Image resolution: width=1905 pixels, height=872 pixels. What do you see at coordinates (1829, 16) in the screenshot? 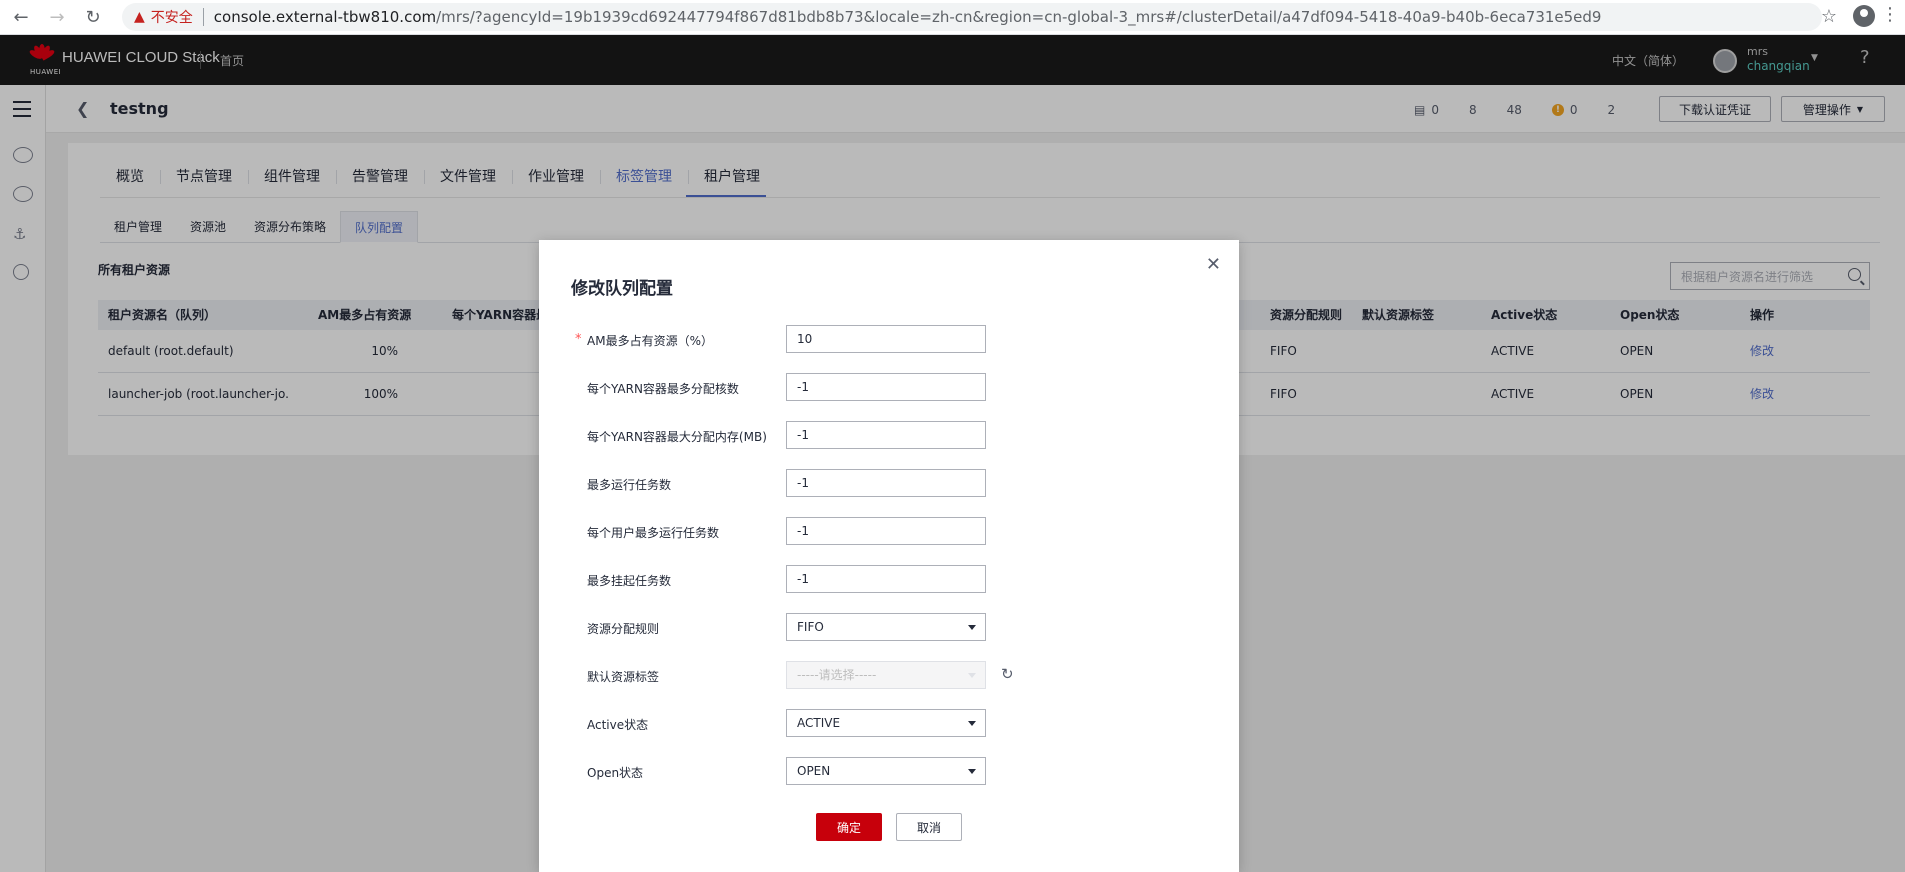
I see `bookmark-star-icon: ☆` at bounding box center [1829, 16].